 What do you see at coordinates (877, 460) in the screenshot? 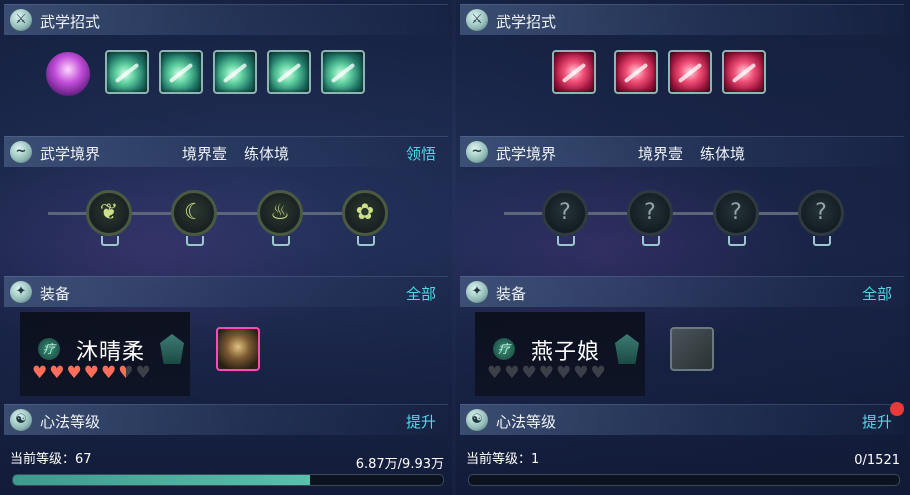
I see `exp-text: 0/1521` at bounding box center [877, 460].